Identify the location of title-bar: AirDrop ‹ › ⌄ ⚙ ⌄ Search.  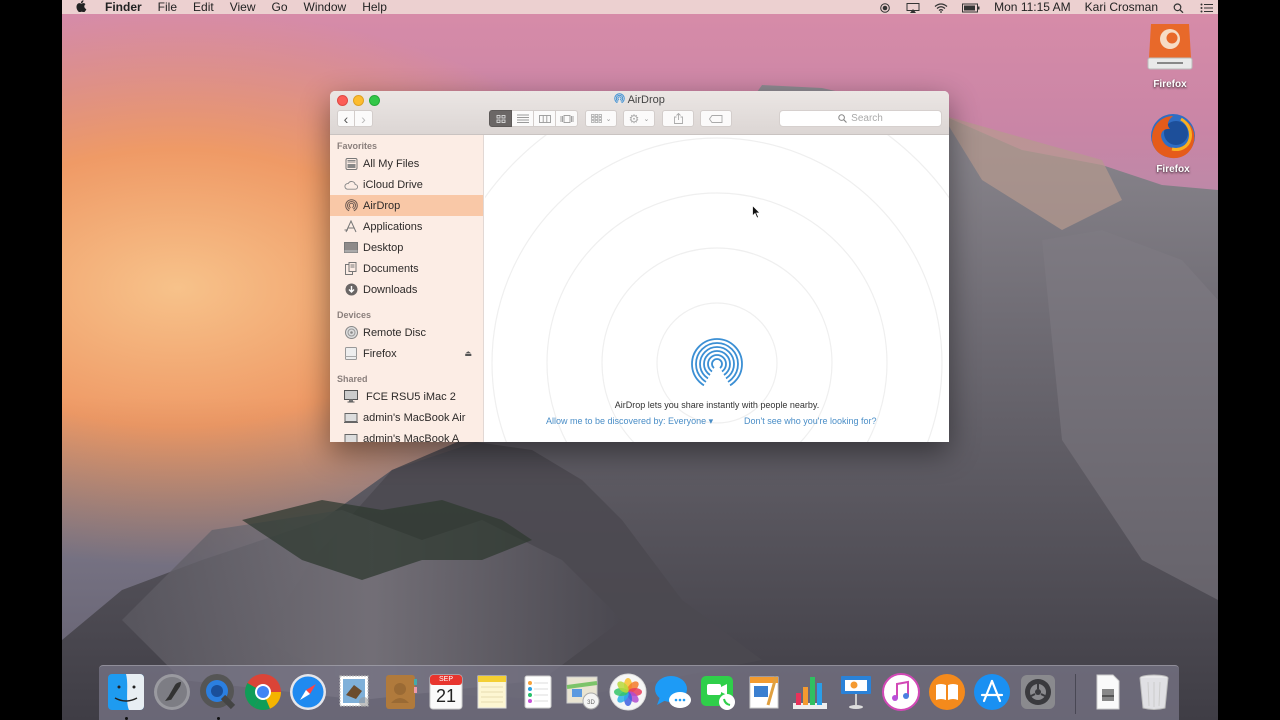
(639, 113).